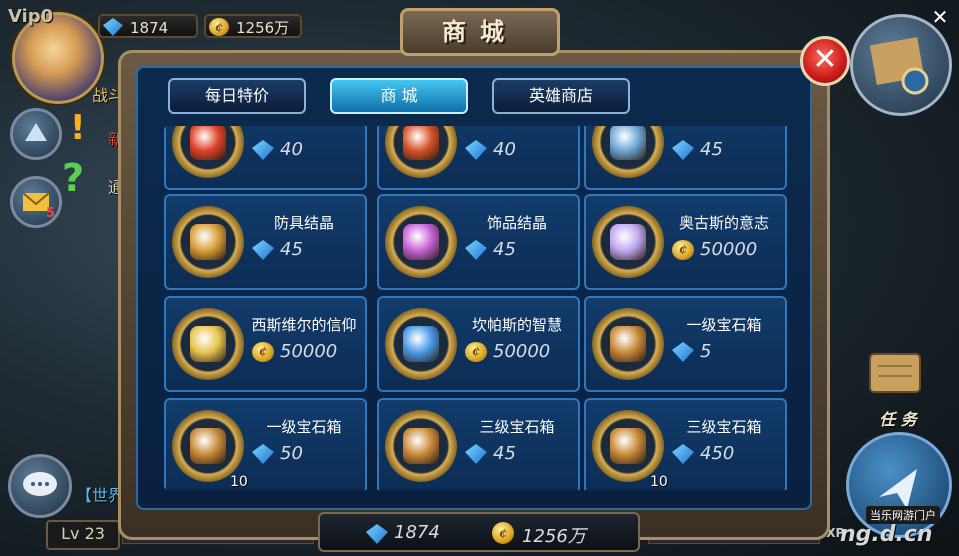 Image resolution: width=959 pixels, height=556 pixels. What do you see at coordinates (706, 351) in the screenshot?
I see `item-price-value: 5` at bounding box center [706, 351].